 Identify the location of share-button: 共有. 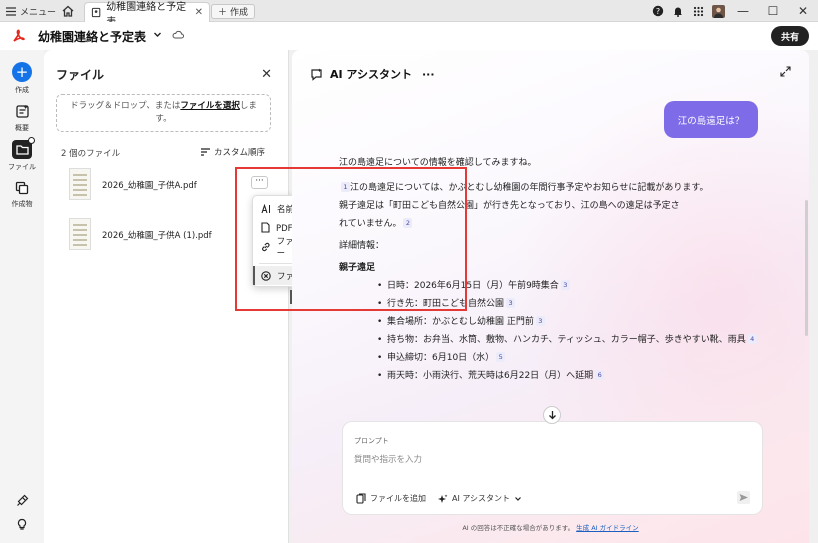
(790, 36).